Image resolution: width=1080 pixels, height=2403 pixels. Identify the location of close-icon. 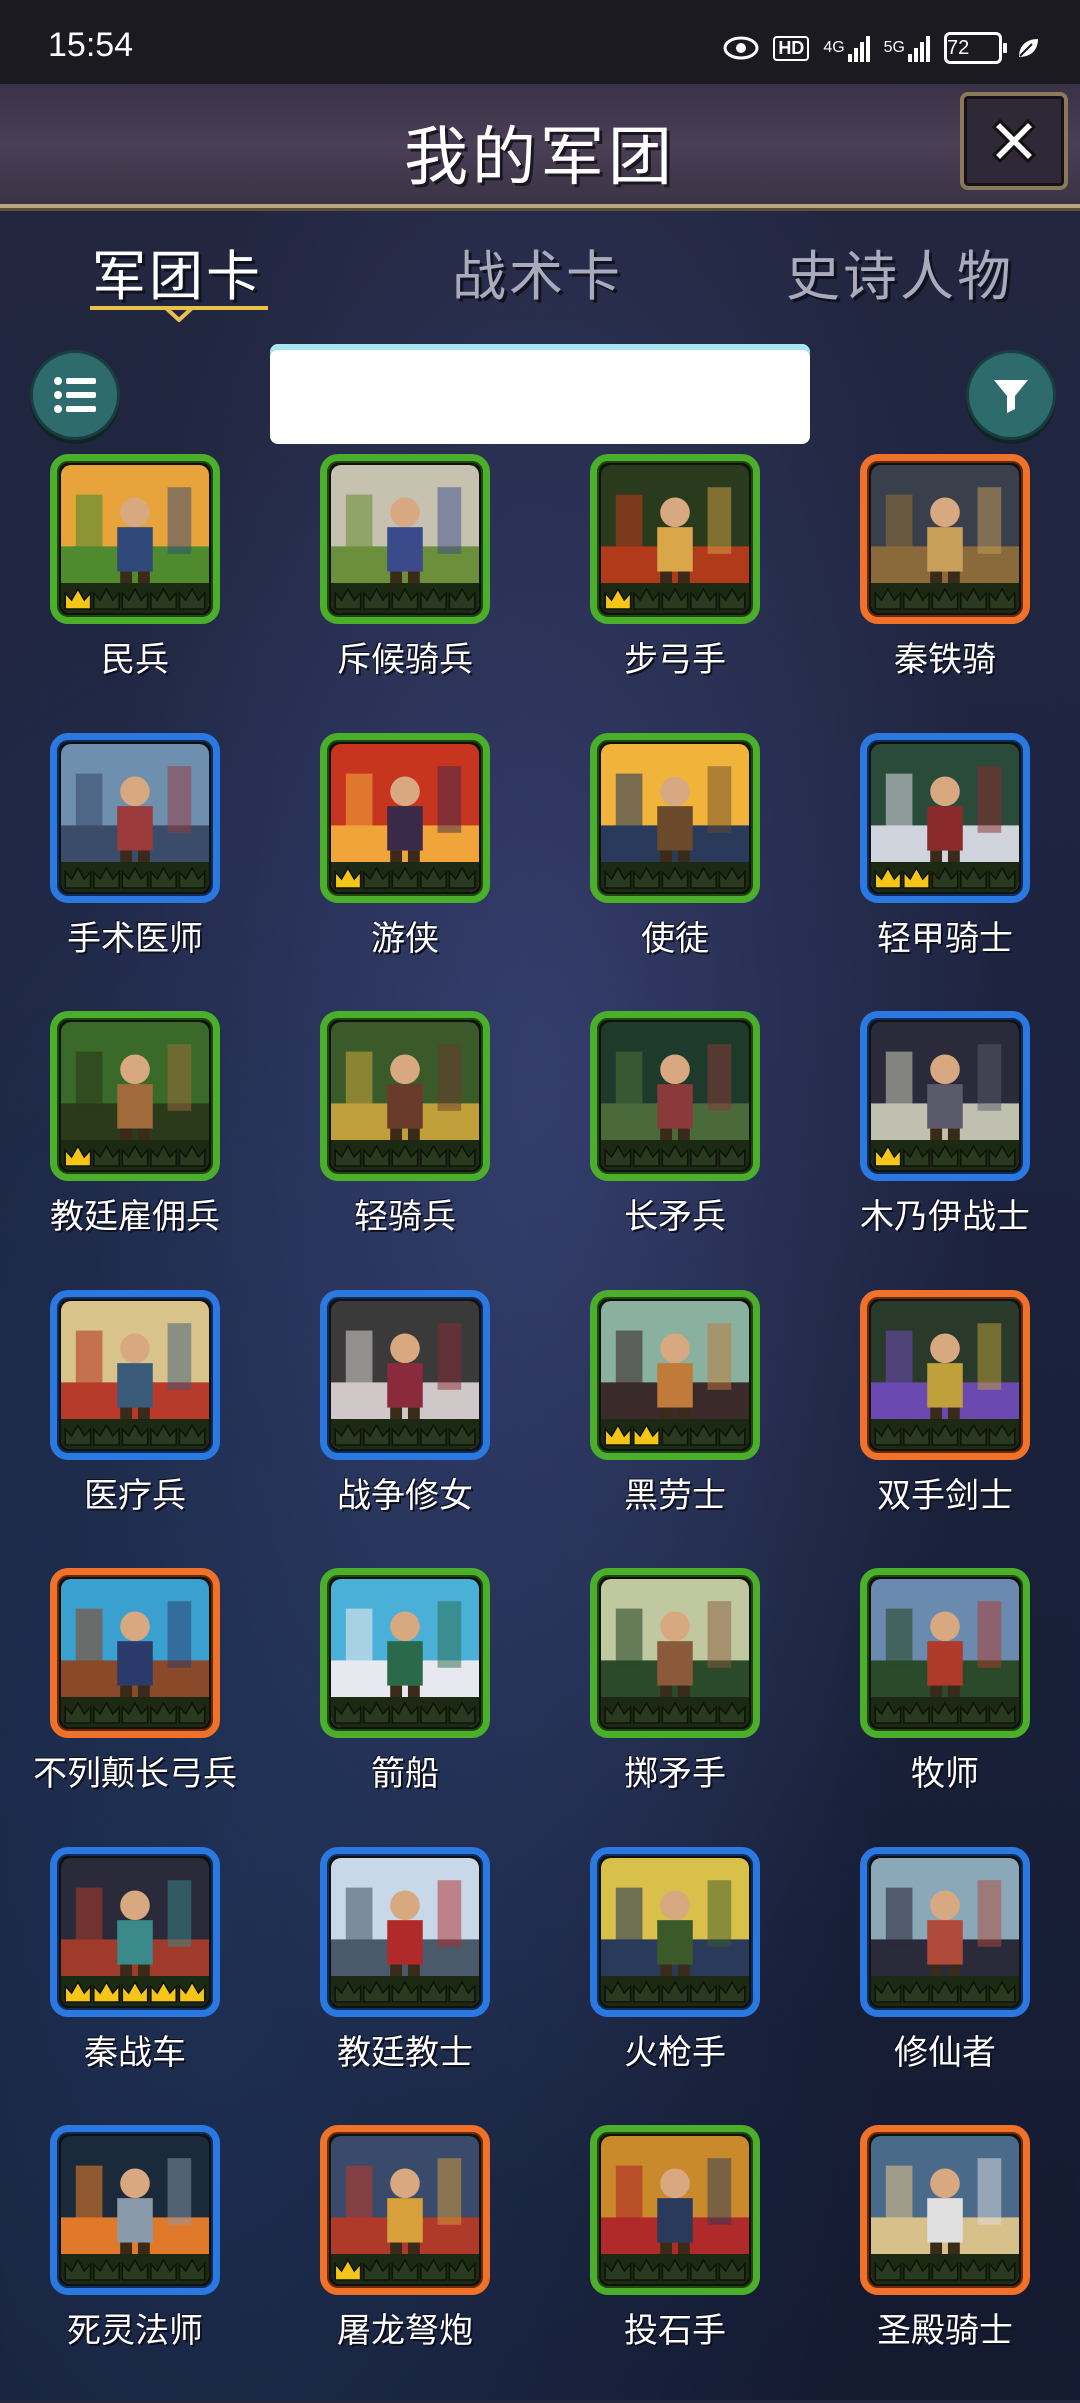
(1014, 141).